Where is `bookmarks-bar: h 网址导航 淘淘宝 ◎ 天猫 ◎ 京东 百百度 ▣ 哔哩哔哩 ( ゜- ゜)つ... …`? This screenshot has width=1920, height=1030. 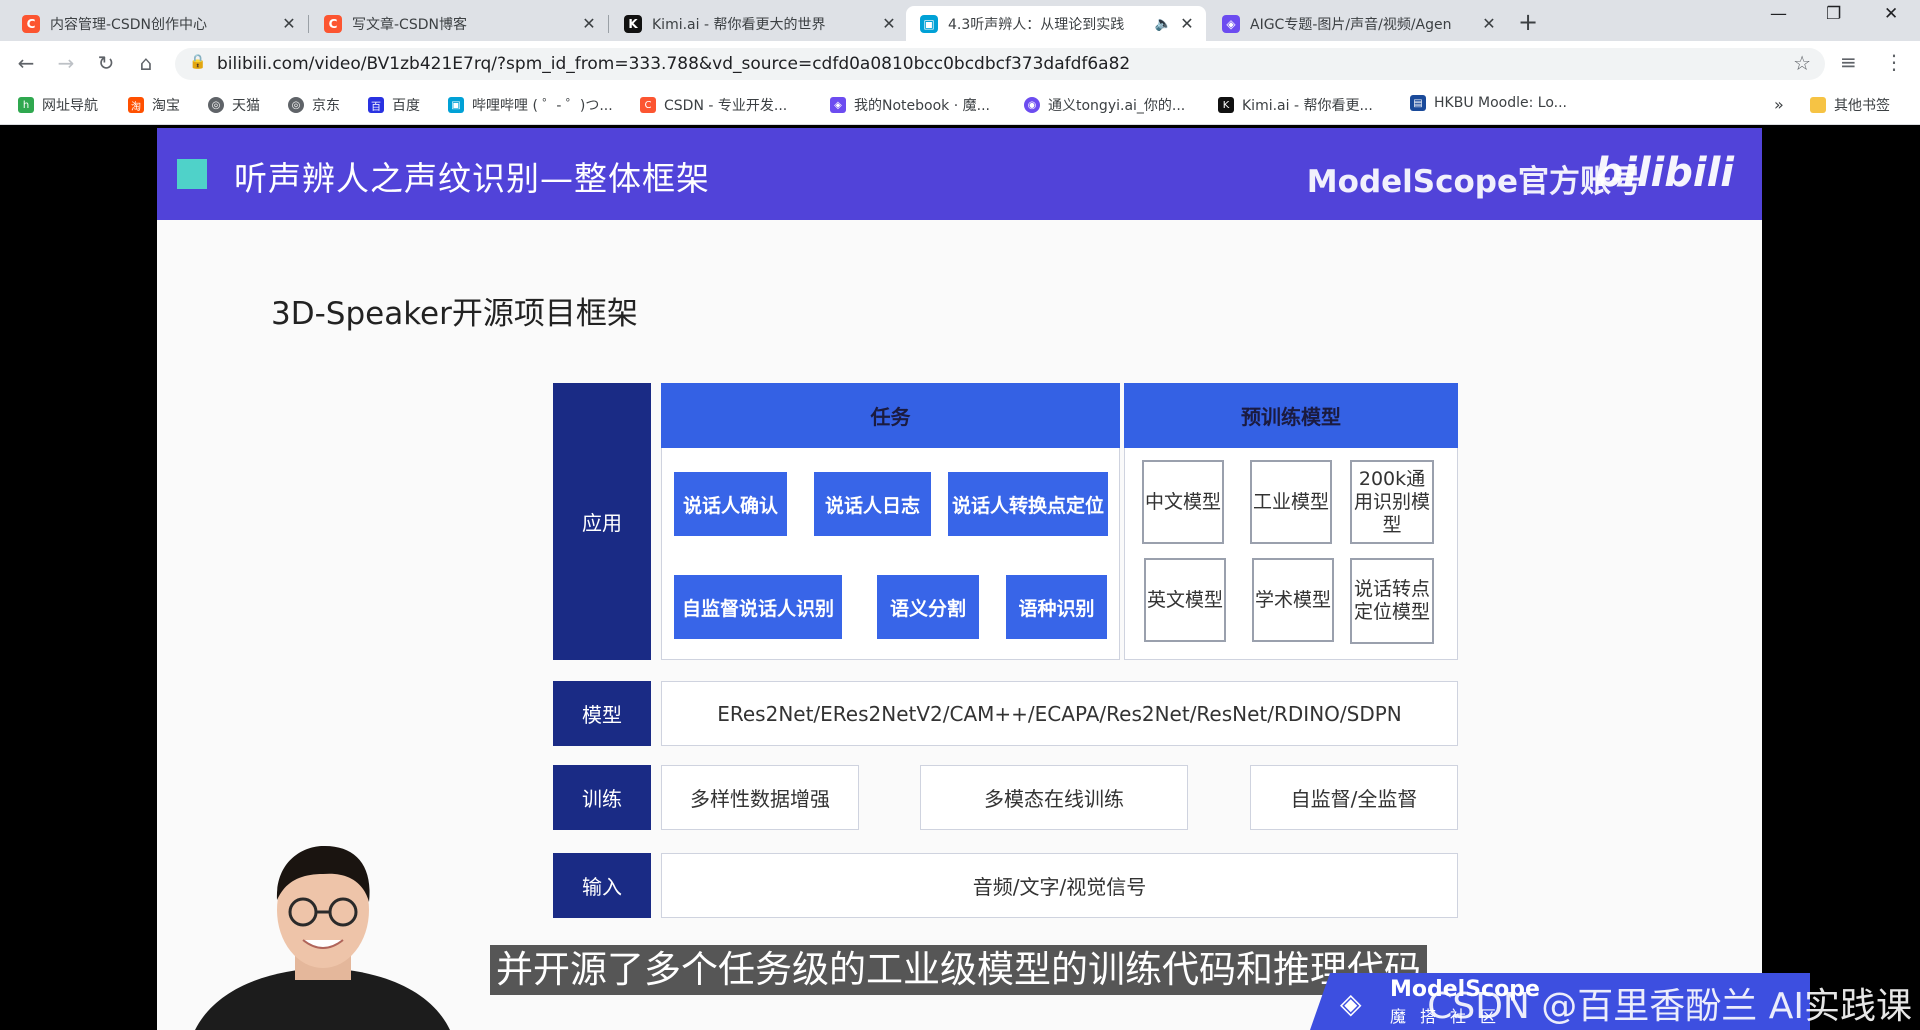 bookmarks-bar: h 网址导航 淘淘宝 ◎ 天猫 ◎ 京东 百百度 ▣ 哔哩哔哩 ( ゜- ゜)つ... … is located at coordinates (960, 106).